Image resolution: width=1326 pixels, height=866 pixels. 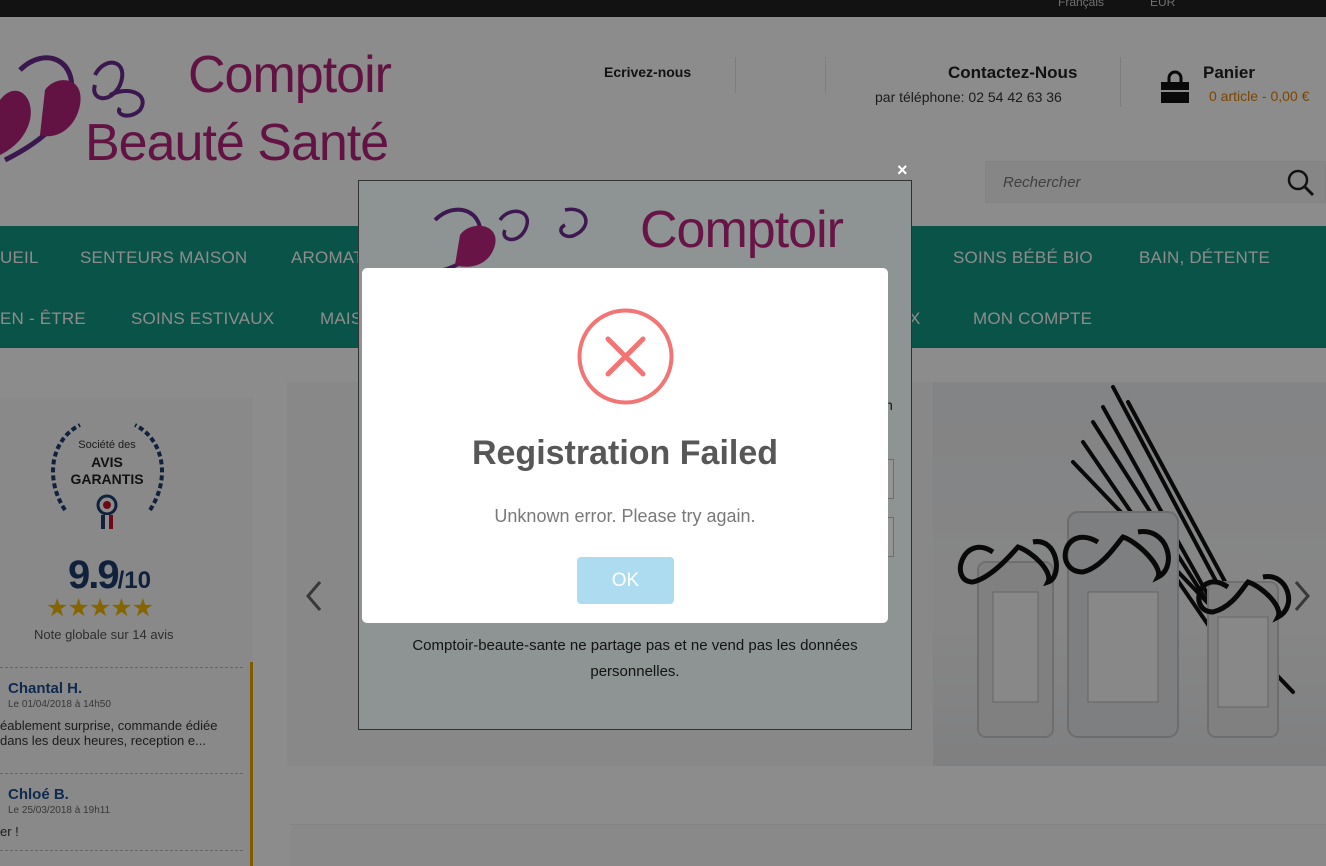 I want to click on close-icon: ×, so click(x=902, y=170).